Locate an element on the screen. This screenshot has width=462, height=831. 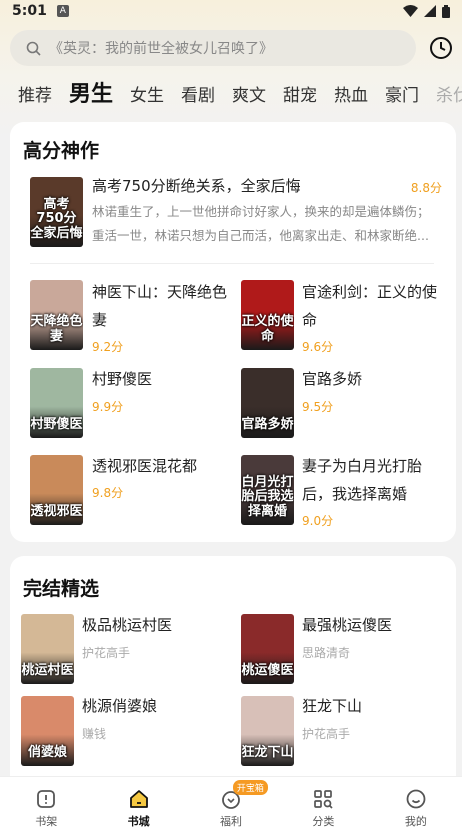
book-cover: 天降绝色妻 is located at coordinates (56, 315).